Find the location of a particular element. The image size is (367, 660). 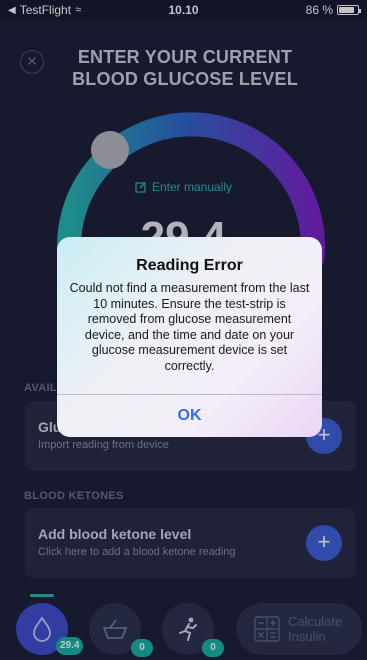

alert-title: Reading Error is located at coordinates (189, 265).